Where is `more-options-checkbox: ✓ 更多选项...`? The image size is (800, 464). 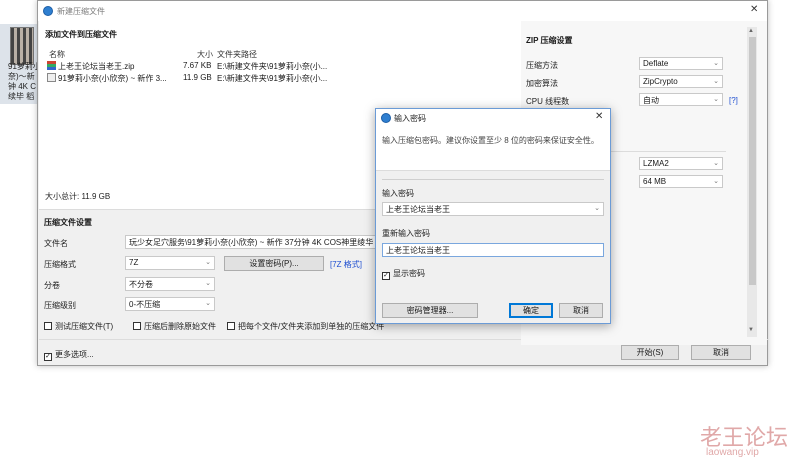
more-options-checkbox: ✓ 更多选项... is located at coordinates (69, 355).